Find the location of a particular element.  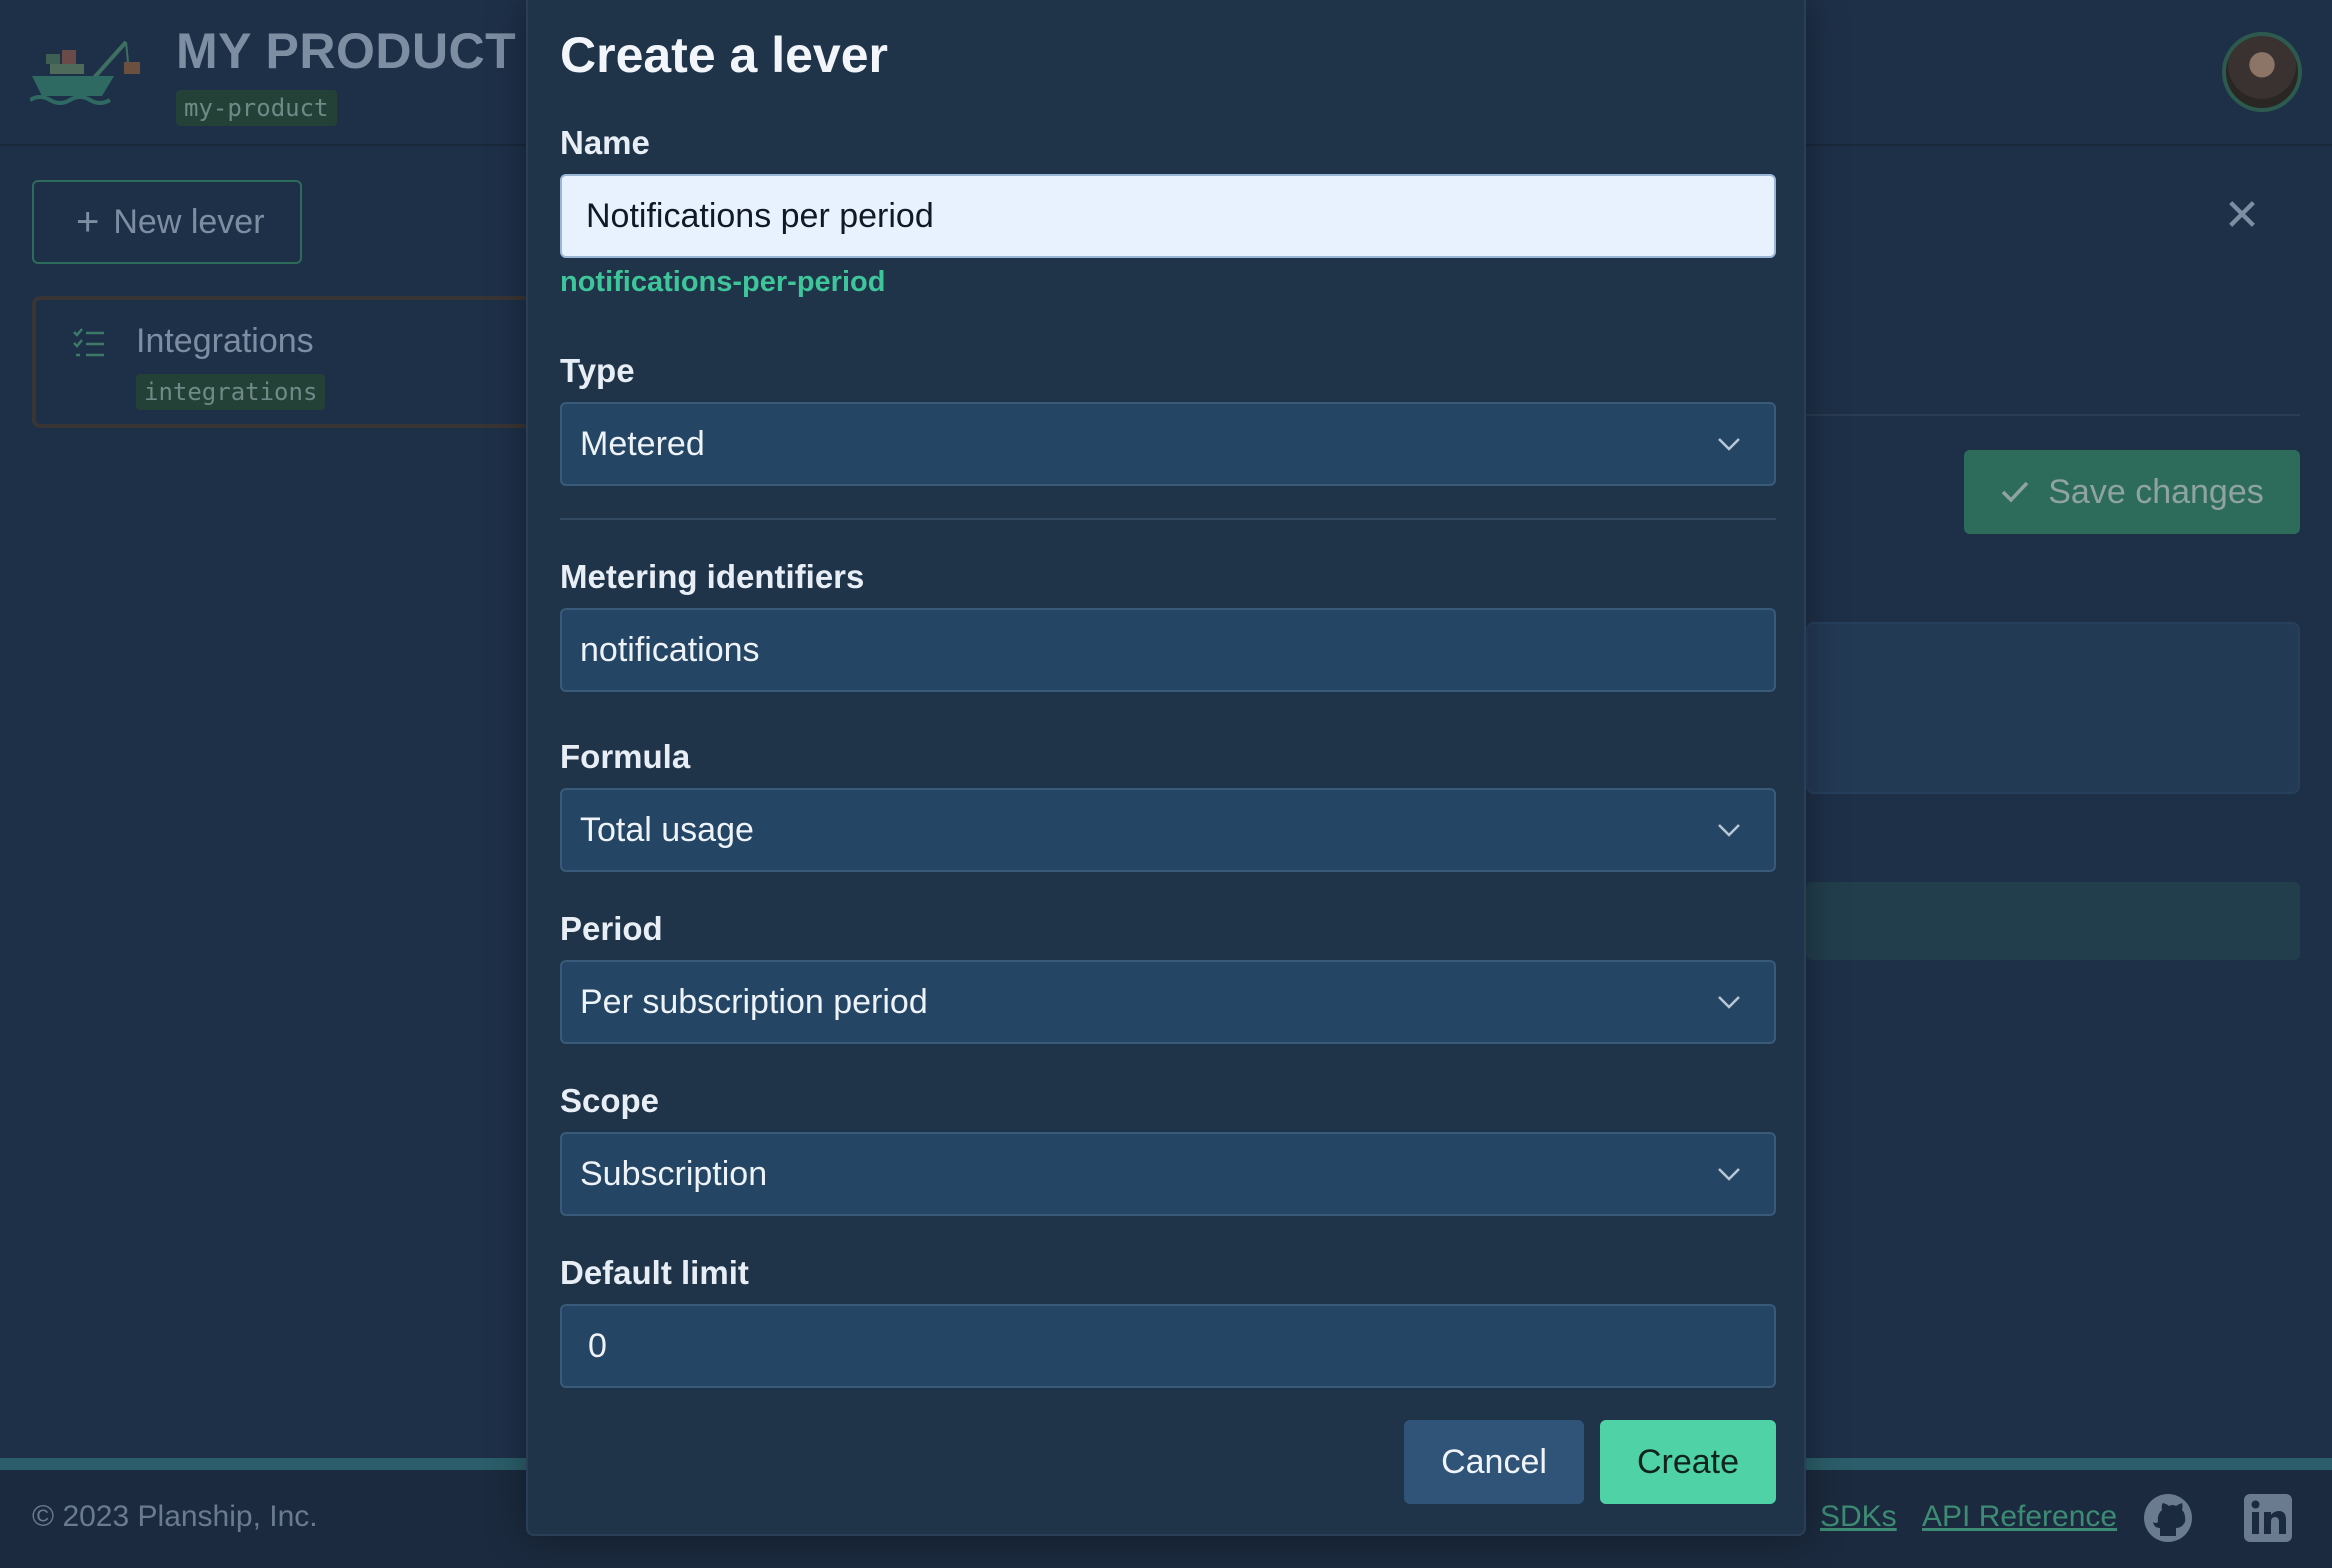

ship-logo-icon is located at coordinates (85, 72).